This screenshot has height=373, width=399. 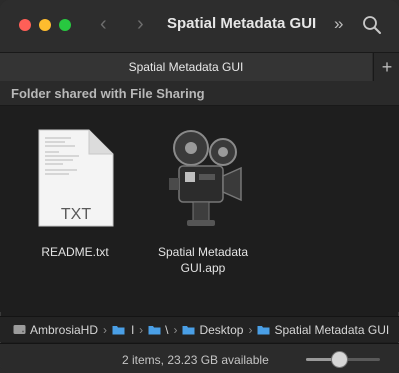 What do you see at coordinates (75, 252) in the screenshot?
I see `file-name-readme: README.txt` at bounding box center [75, 252].